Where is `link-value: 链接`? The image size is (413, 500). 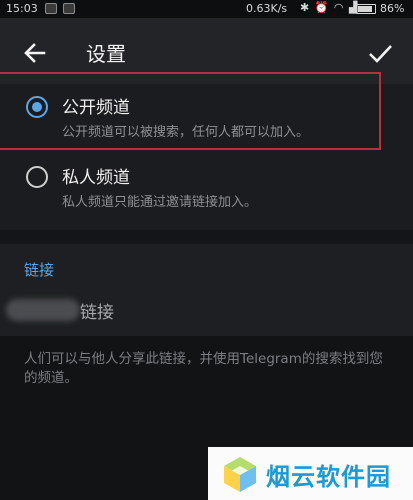 link-value: 链接 is located at coordinates (97, 313).